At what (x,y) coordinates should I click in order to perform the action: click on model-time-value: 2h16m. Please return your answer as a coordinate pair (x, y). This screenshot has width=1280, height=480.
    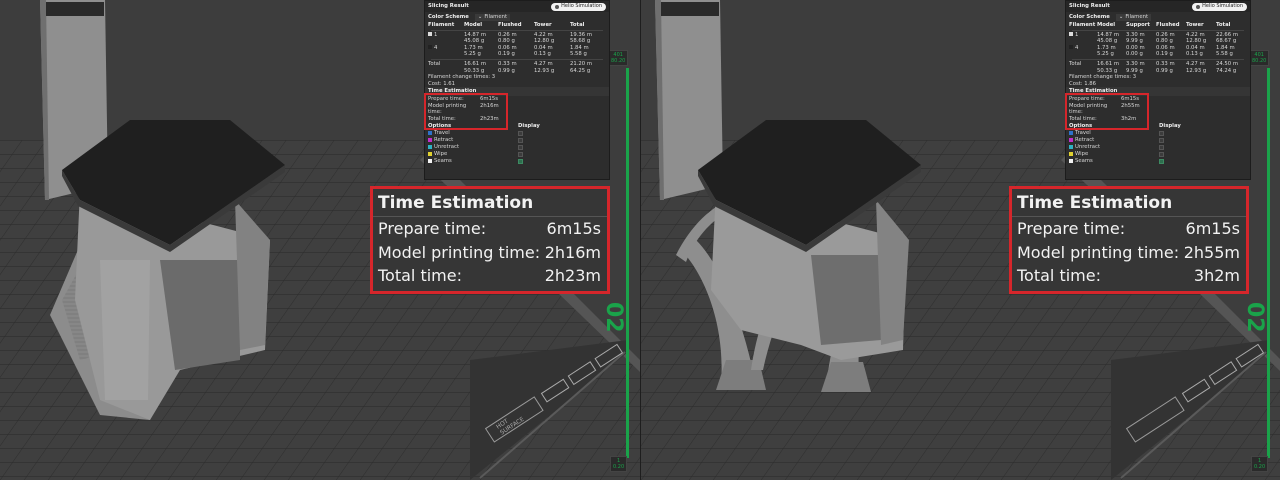
    Looking at the image, I should click on (489, 105).